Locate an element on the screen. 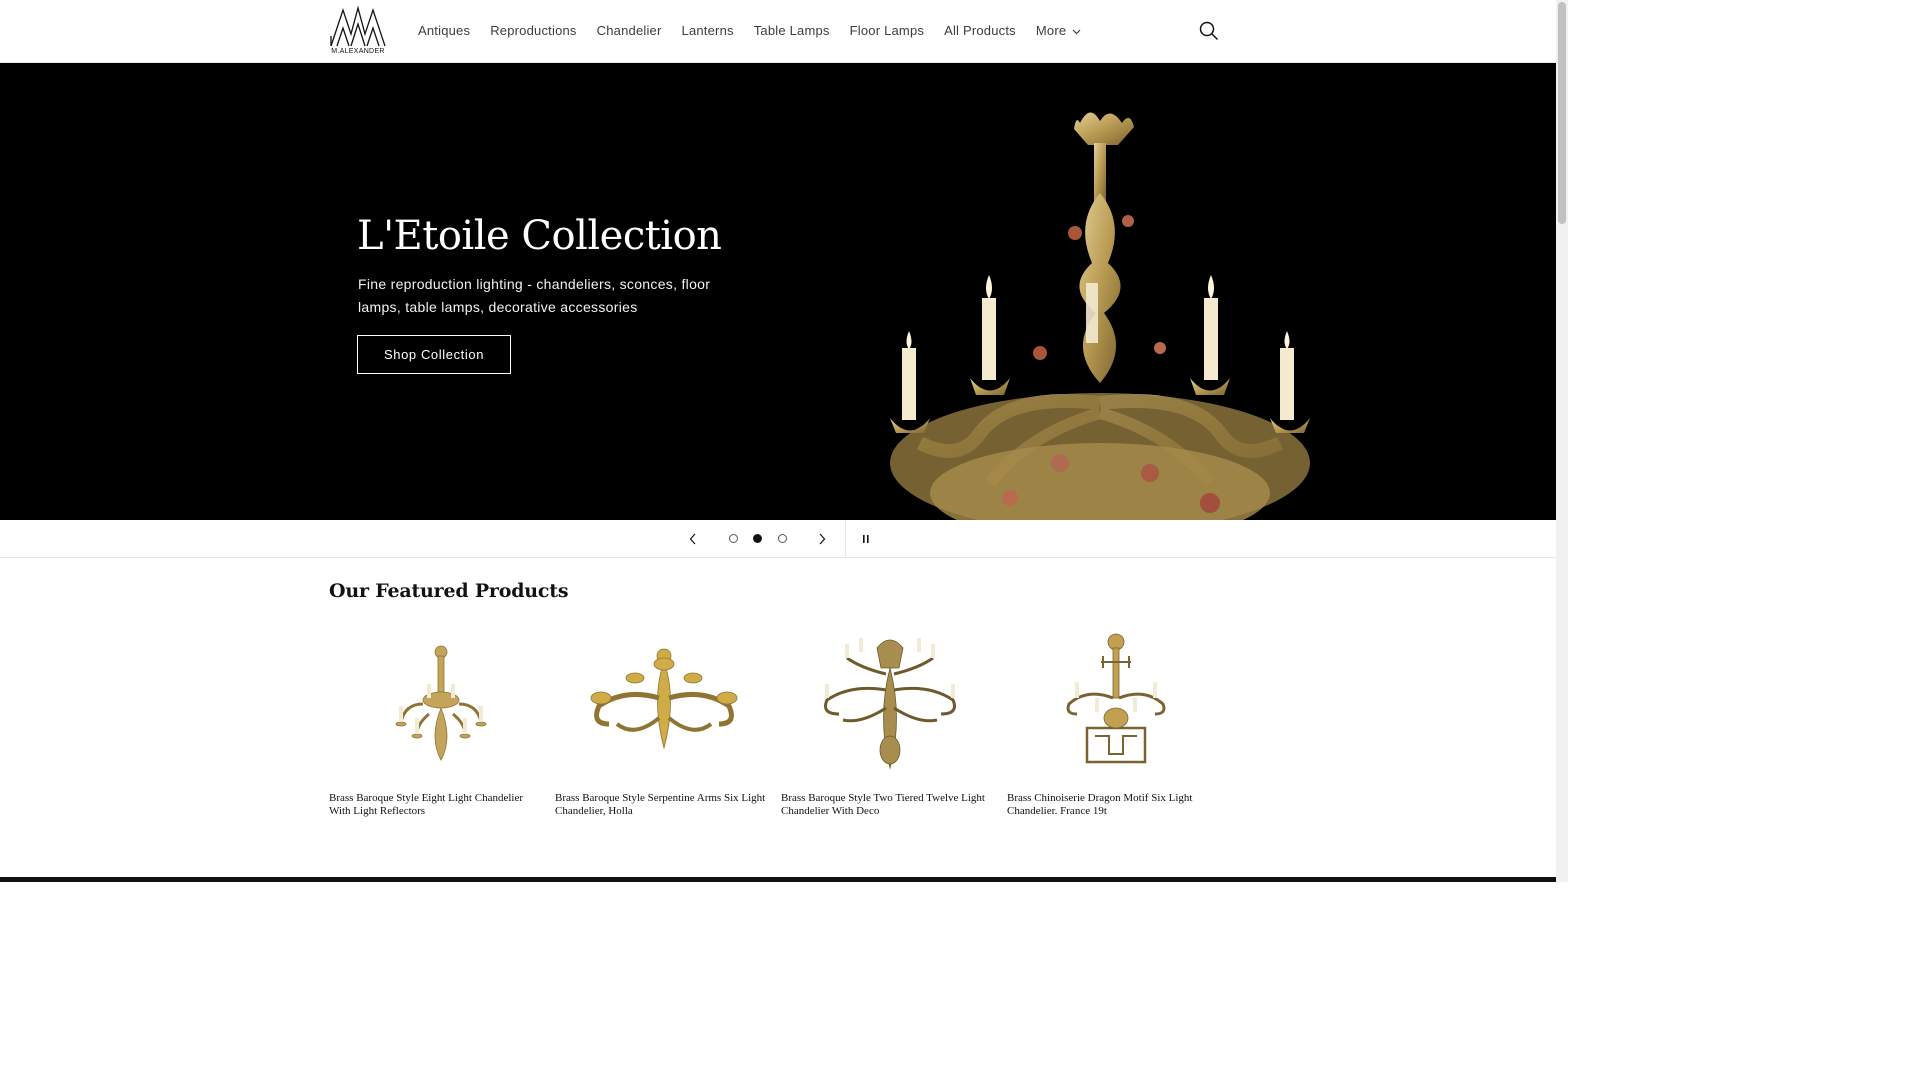 The width and height of the screenshot is (1920, 1080). chevron-right-icon is located at coordinates (822, 539).